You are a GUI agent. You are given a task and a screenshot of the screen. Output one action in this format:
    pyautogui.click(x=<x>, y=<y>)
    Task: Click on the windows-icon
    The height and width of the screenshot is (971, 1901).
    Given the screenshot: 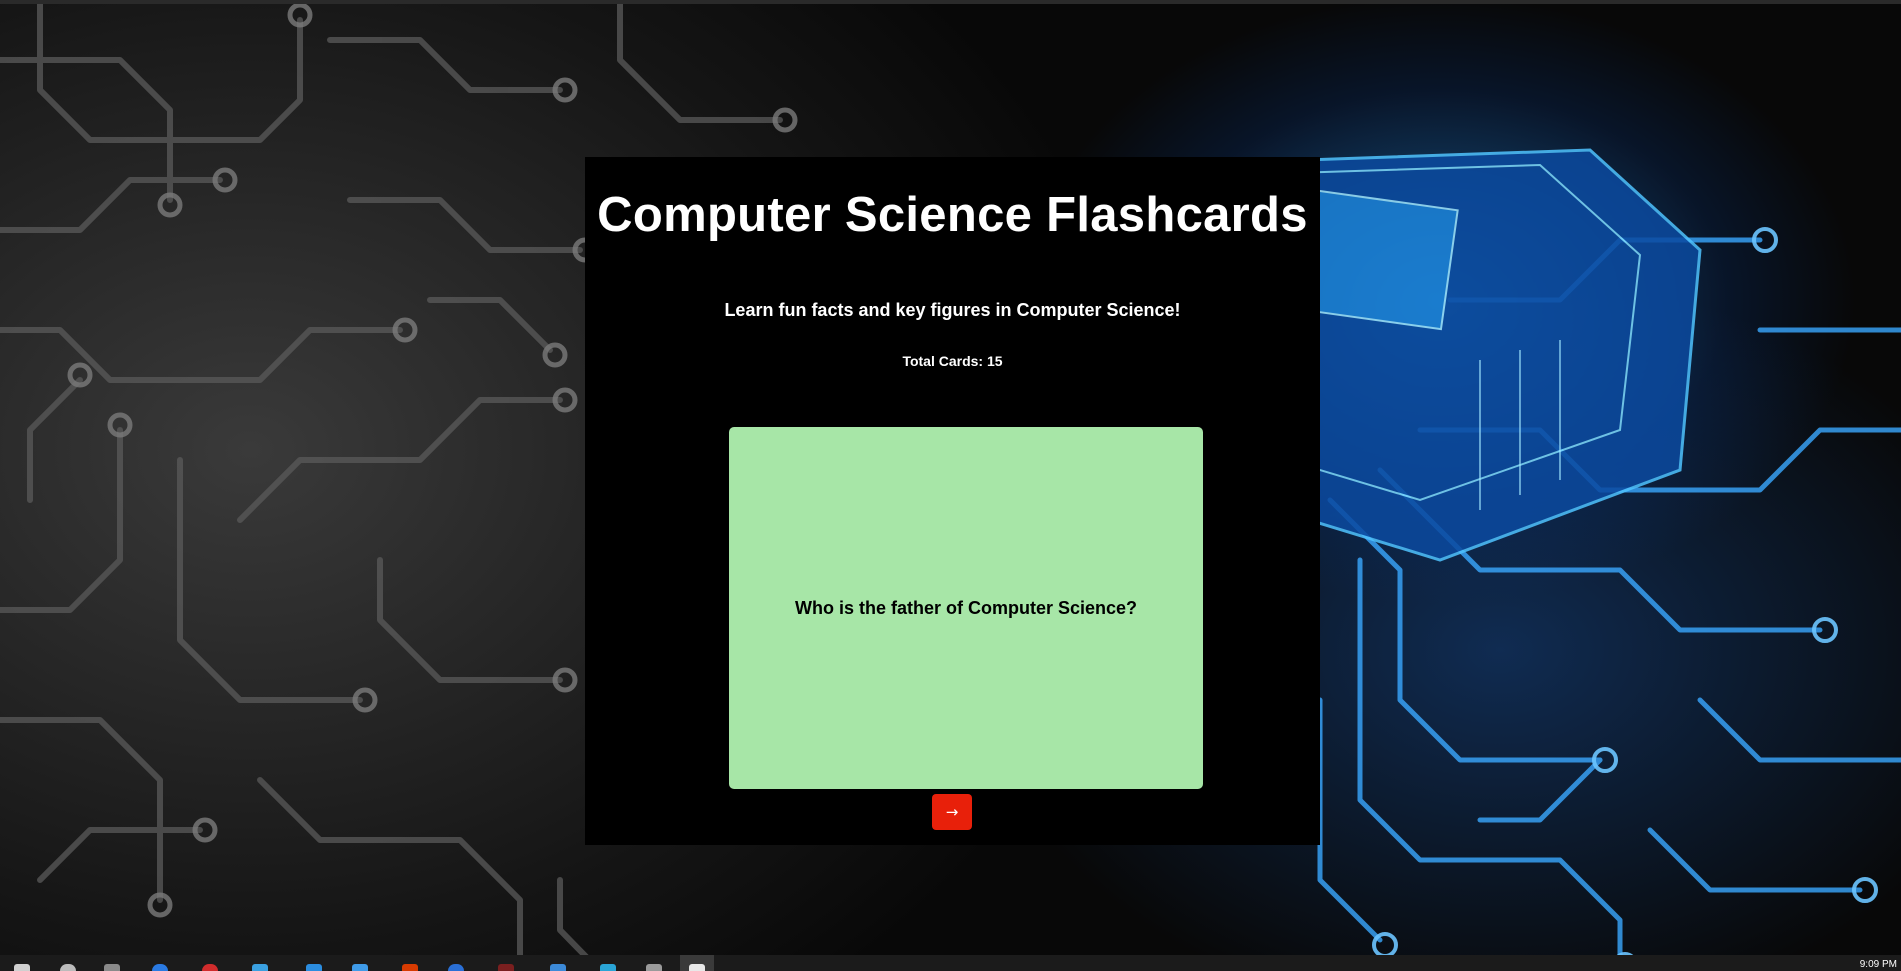 What is the action you would take?
    pyautogui.click(x=22, y=967)
    